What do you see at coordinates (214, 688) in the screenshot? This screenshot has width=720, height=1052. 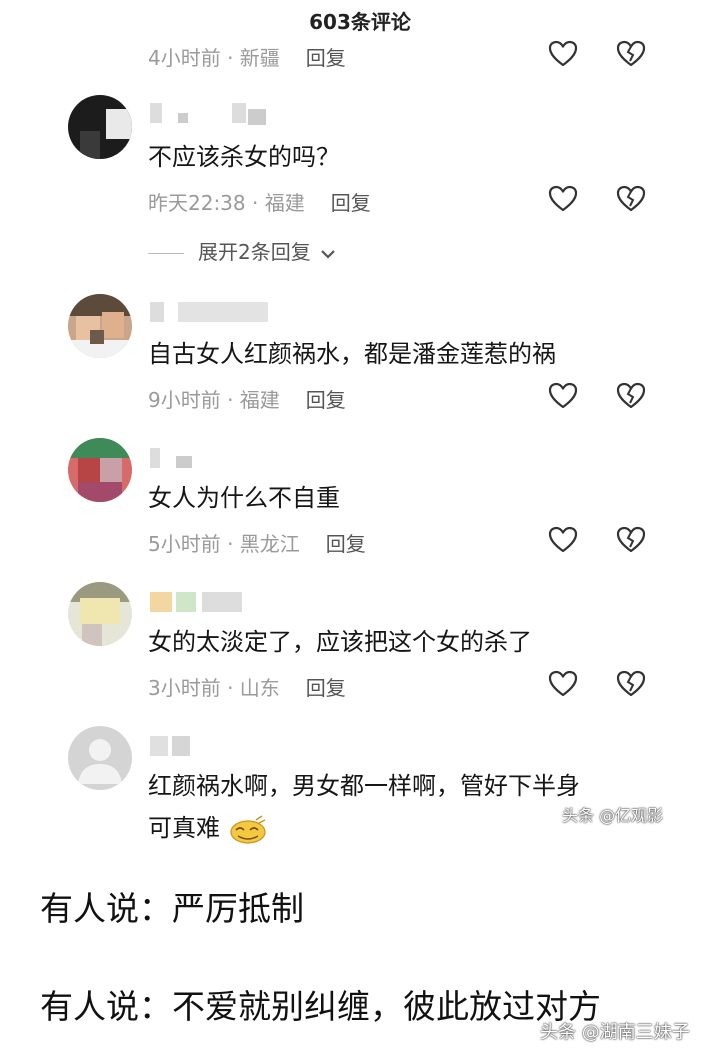 I see `comment-time: 3小时前 · 山东` at bounding box center [214, 688].